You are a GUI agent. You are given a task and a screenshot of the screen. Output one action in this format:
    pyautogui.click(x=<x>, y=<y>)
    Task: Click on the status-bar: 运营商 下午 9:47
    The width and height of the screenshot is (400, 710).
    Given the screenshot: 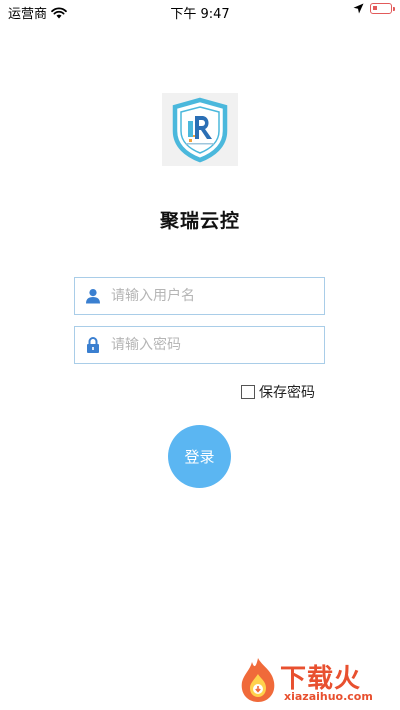 What is the action you would take?
    pyautogui.click(x=200, y=11)
    